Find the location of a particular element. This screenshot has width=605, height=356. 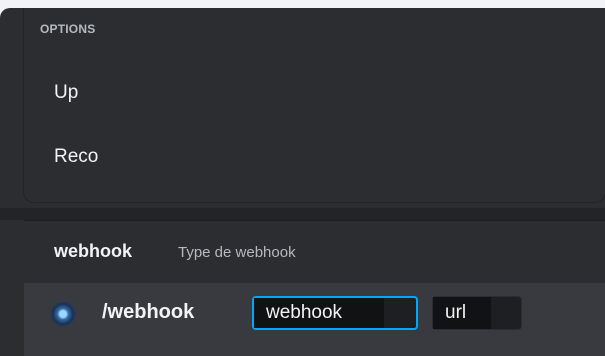

option-label: Reco is located at coordinates (76, 156).